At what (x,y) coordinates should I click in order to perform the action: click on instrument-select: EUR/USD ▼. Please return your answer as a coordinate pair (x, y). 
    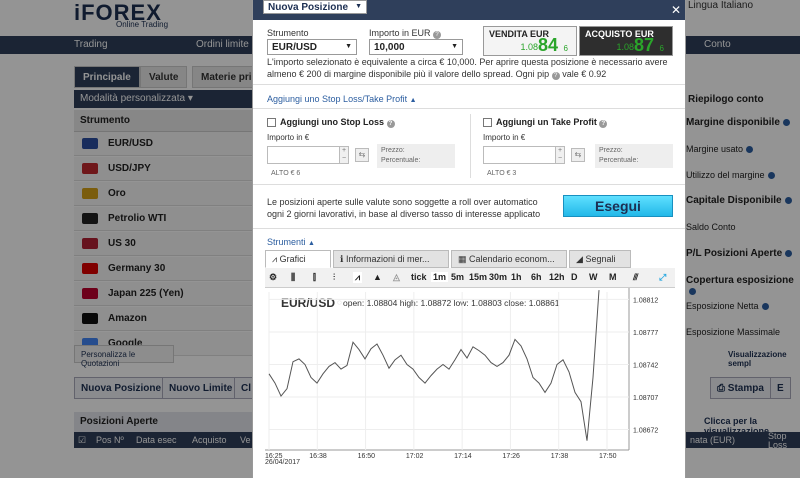
    Looking at the image, I should click on (312, 47).